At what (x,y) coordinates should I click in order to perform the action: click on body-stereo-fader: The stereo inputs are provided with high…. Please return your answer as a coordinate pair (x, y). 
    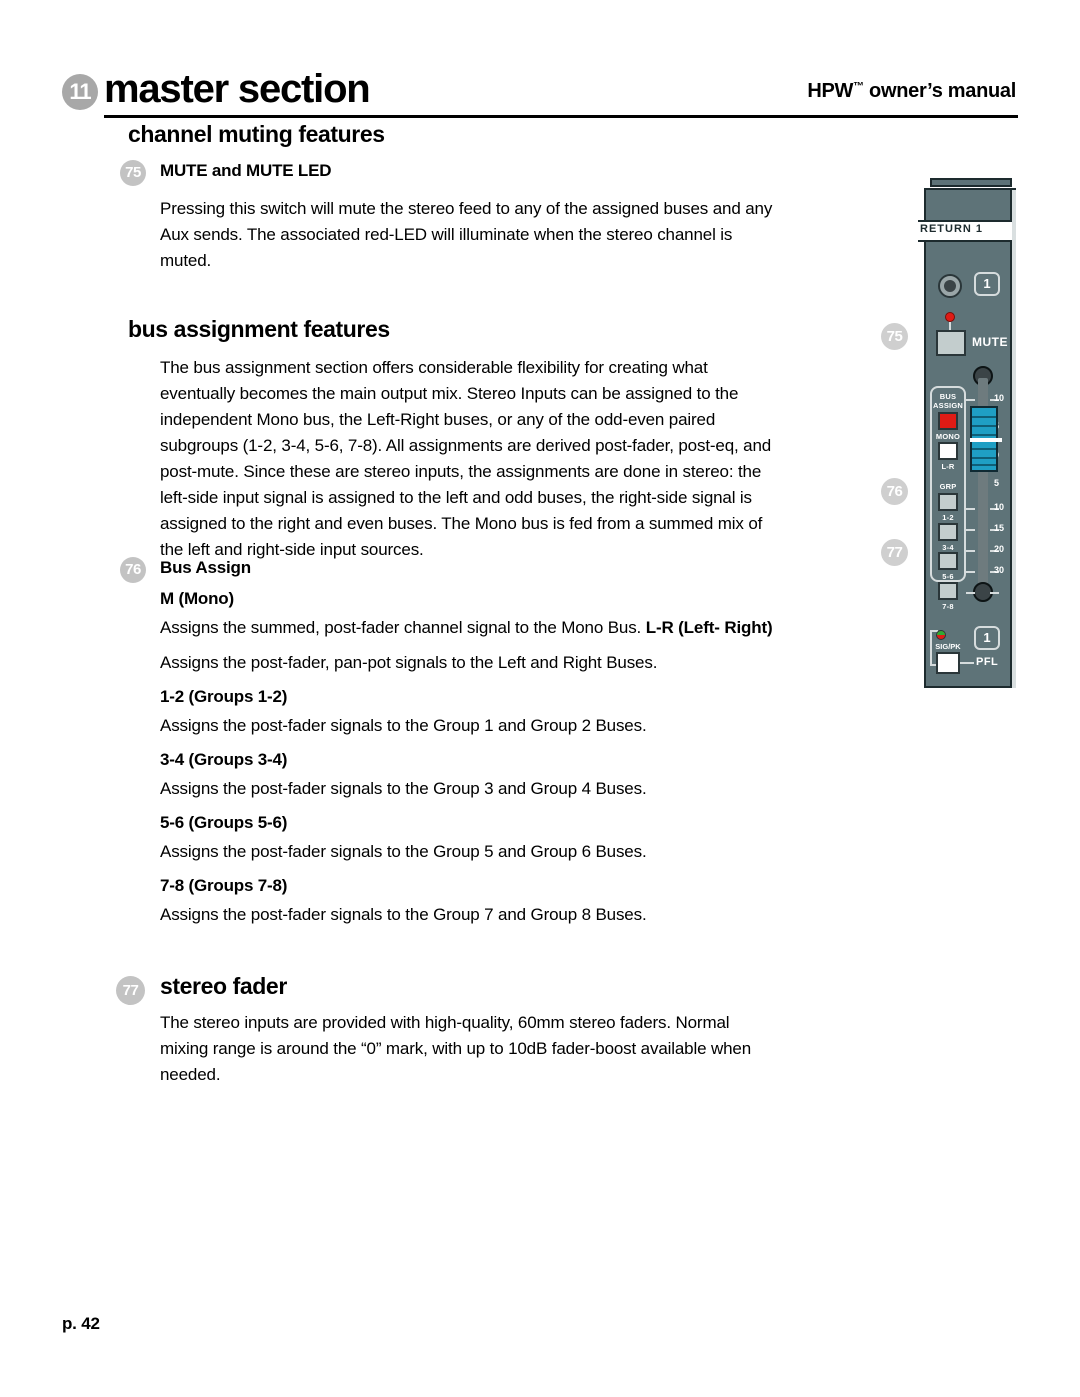
    Looking at the image, I should click on (456, 1048).